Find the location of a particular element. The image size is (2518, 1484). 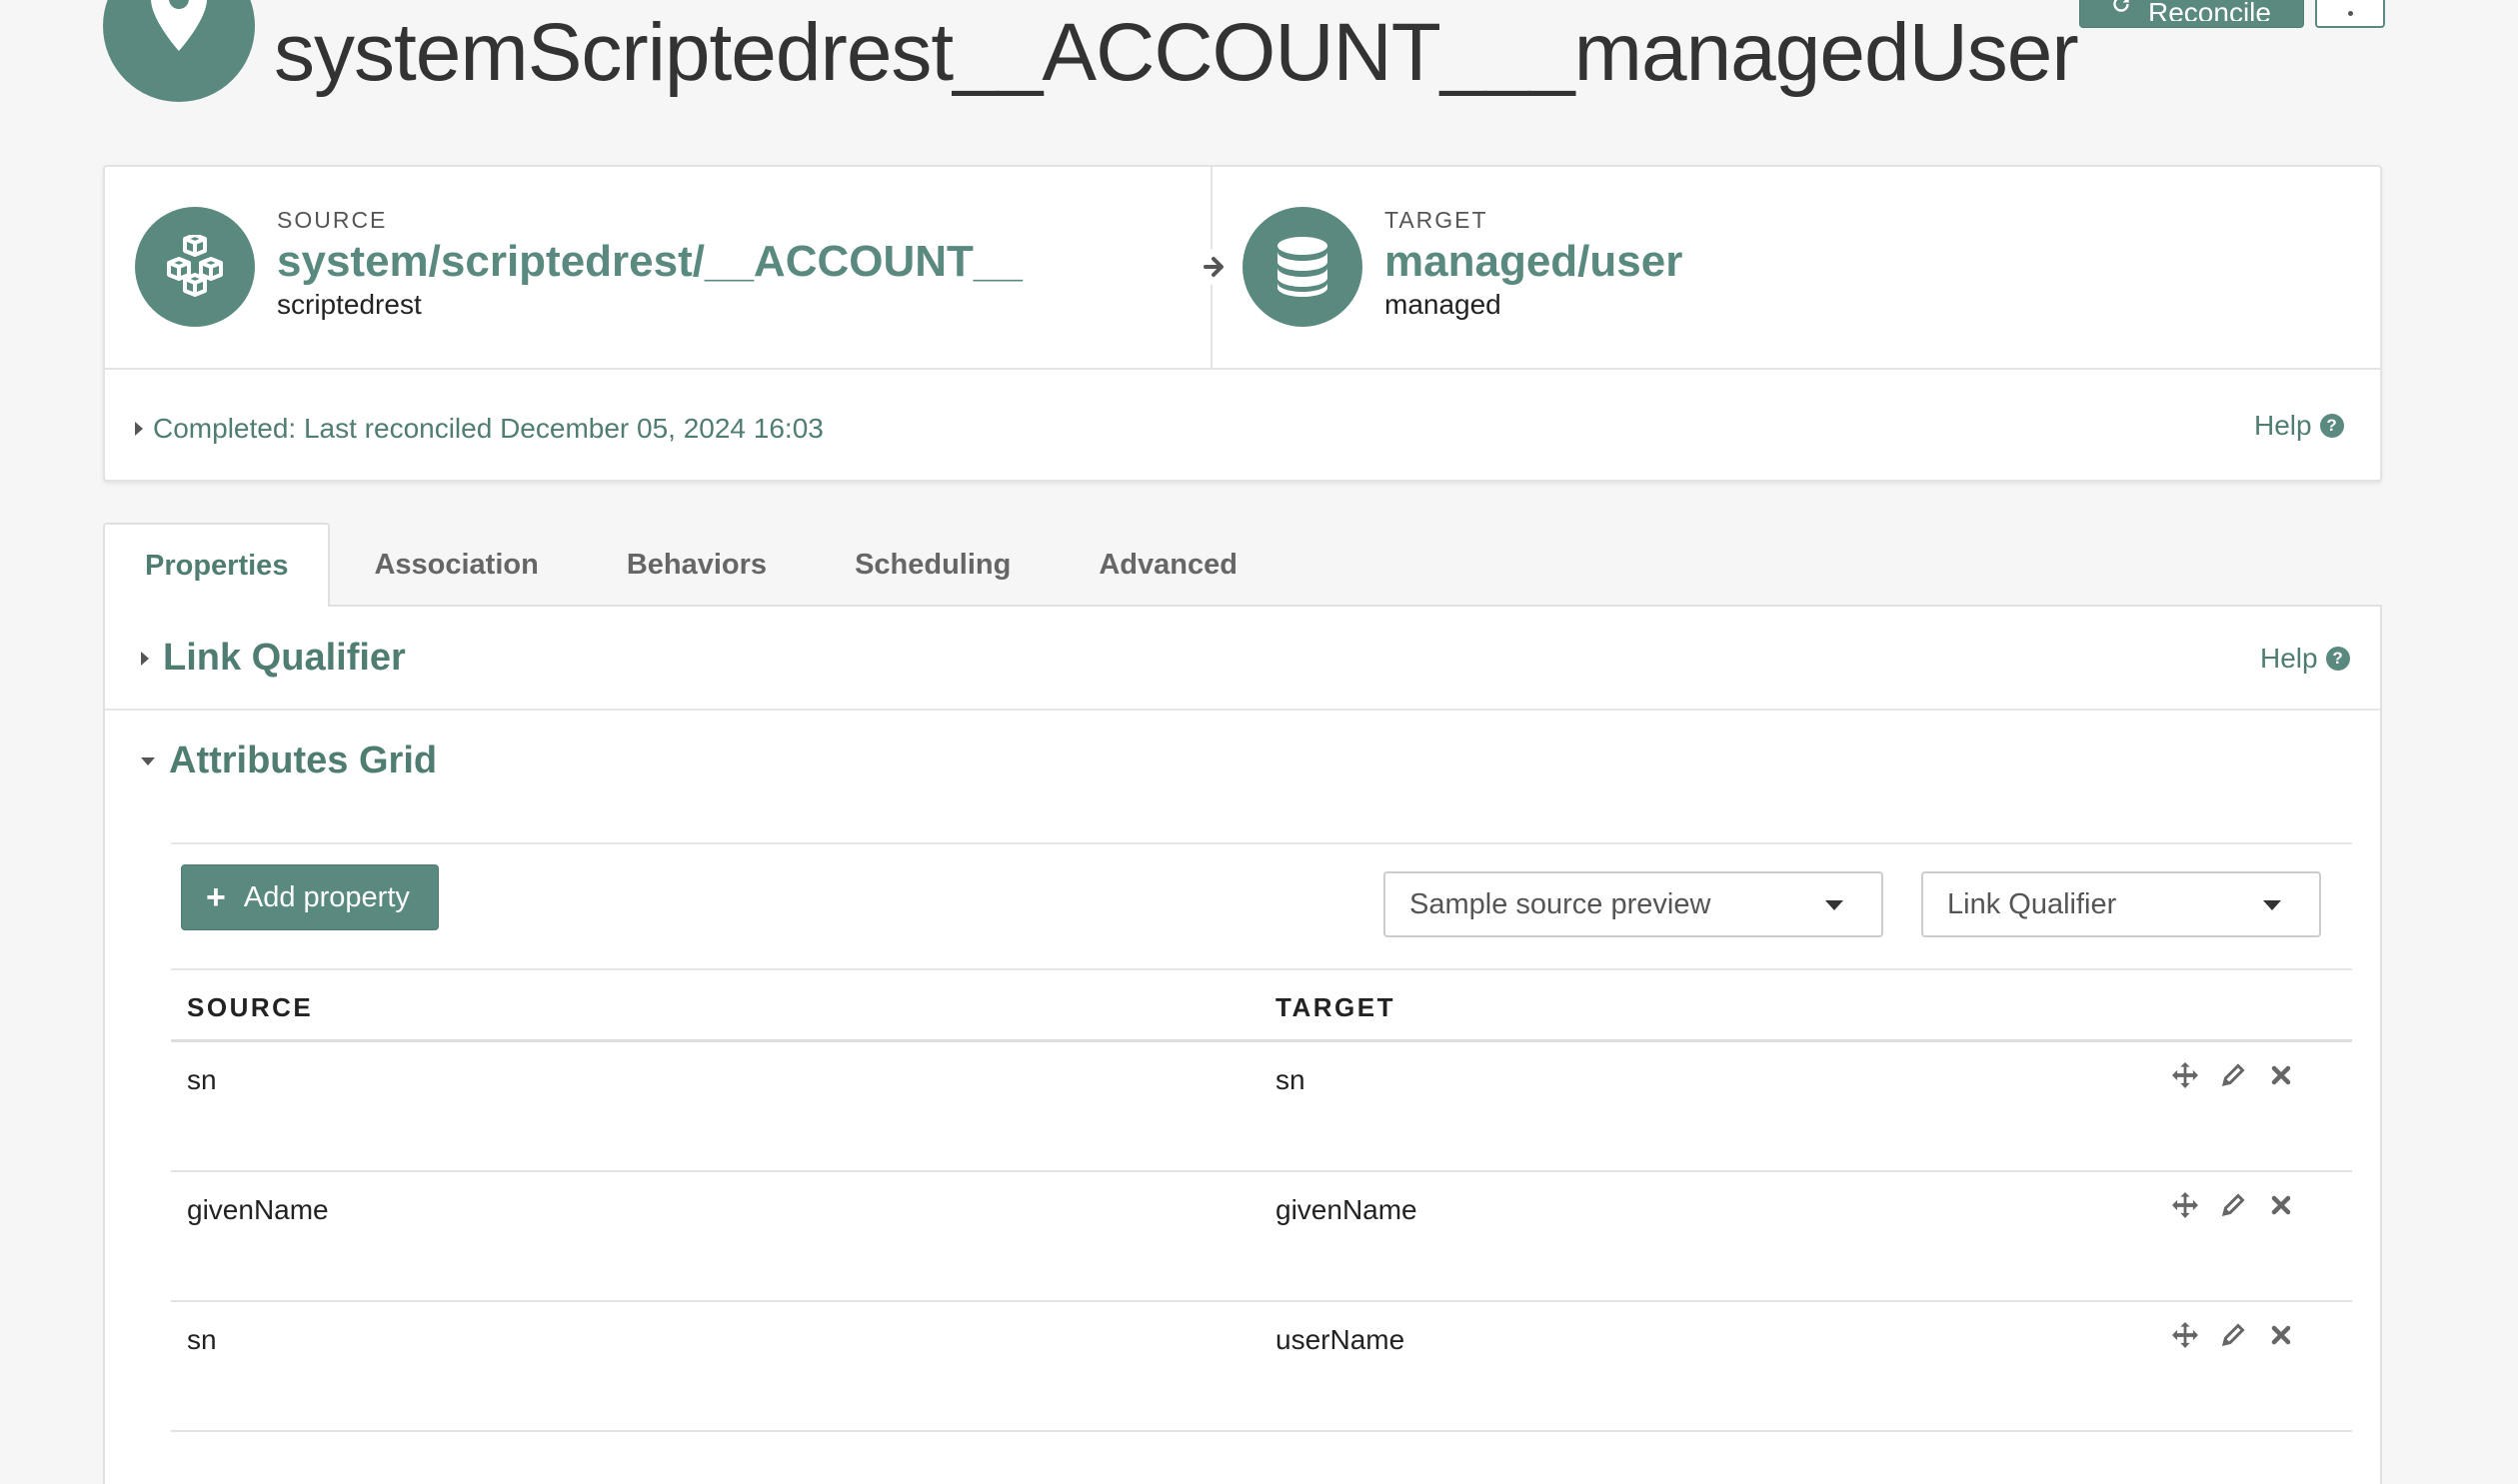

reconcile-button: Reconcile is located at coordinates (2191, 14).